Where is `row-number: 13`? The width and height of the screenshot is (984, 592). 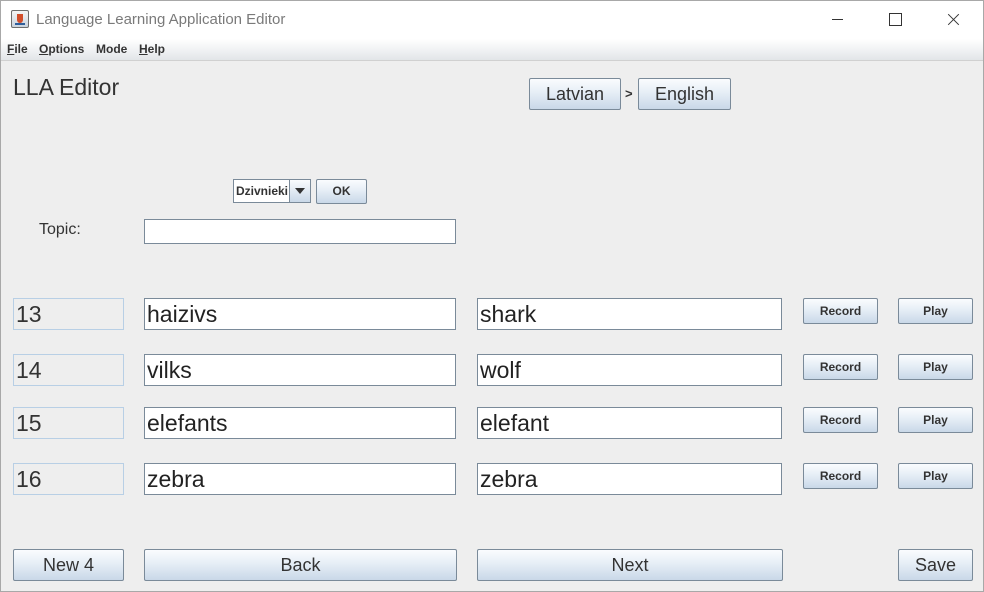 row-number: 13 is located at coordinates (68, 314).